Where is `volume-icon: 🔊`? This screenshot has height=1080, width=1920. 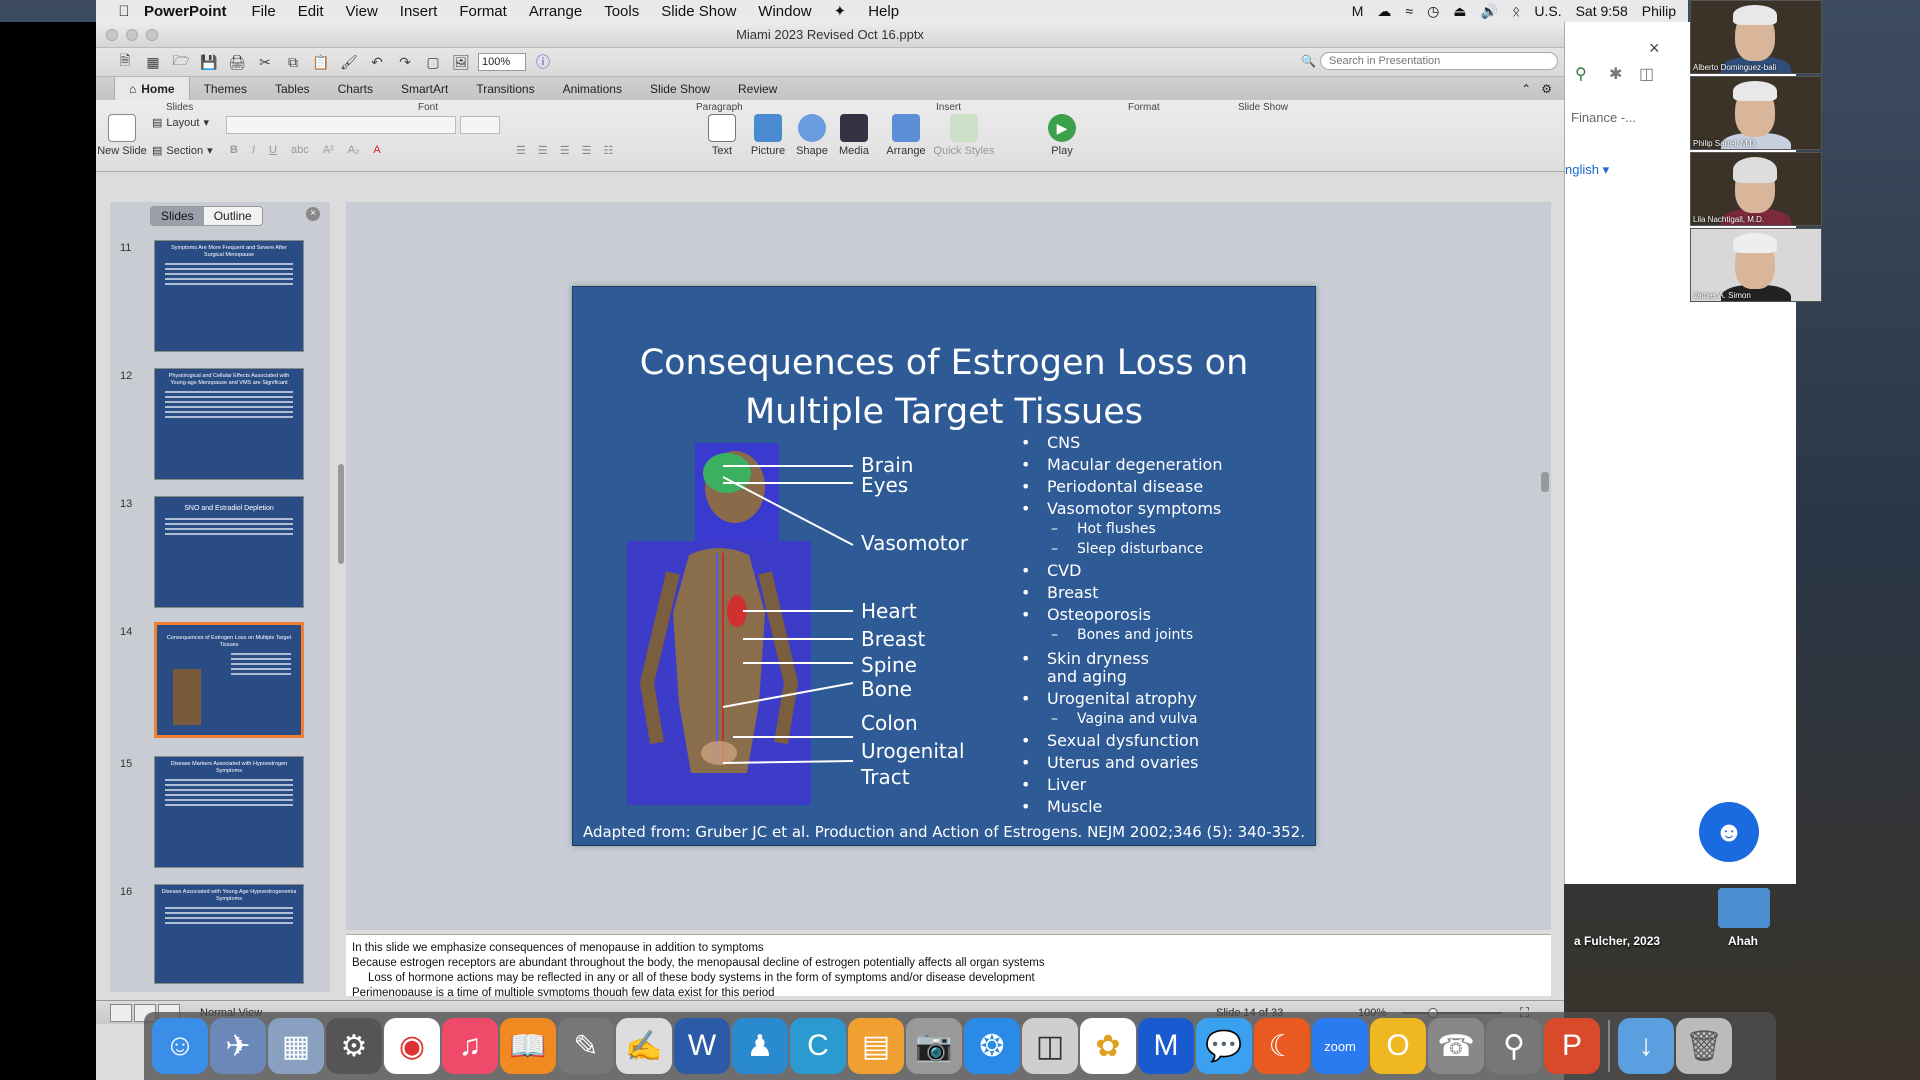 volume-icon: 🔊 is located at coordinates (1489, 11).